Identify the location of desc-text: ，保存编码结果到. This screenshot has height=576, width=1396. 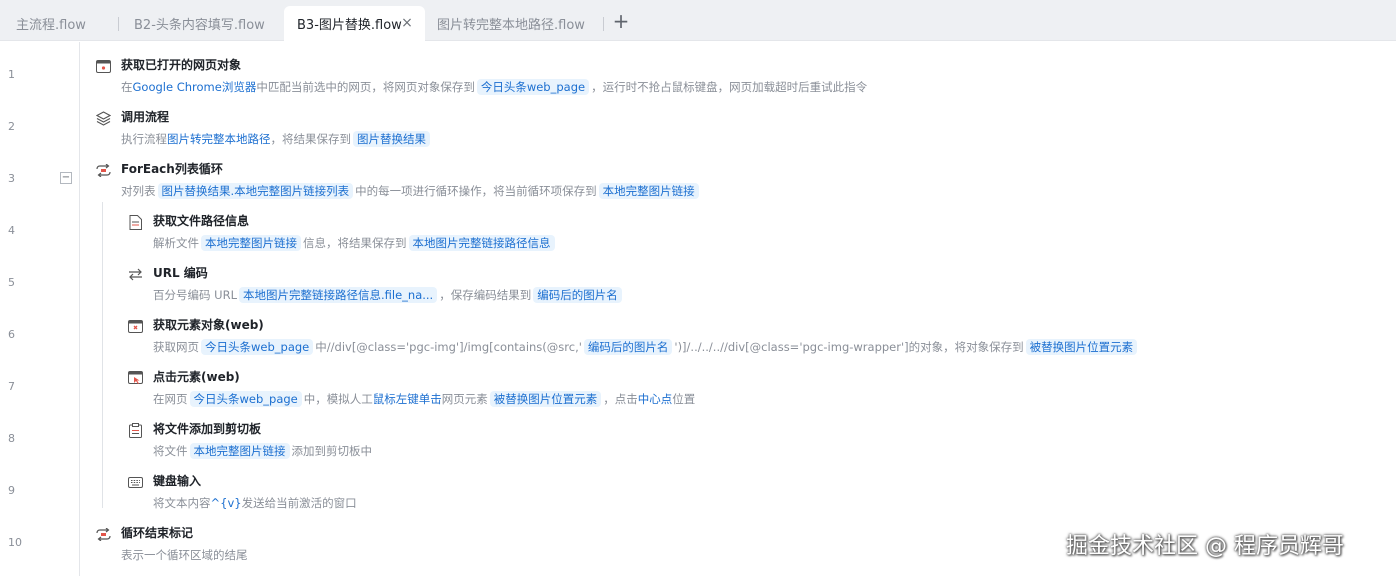
(485, 295).